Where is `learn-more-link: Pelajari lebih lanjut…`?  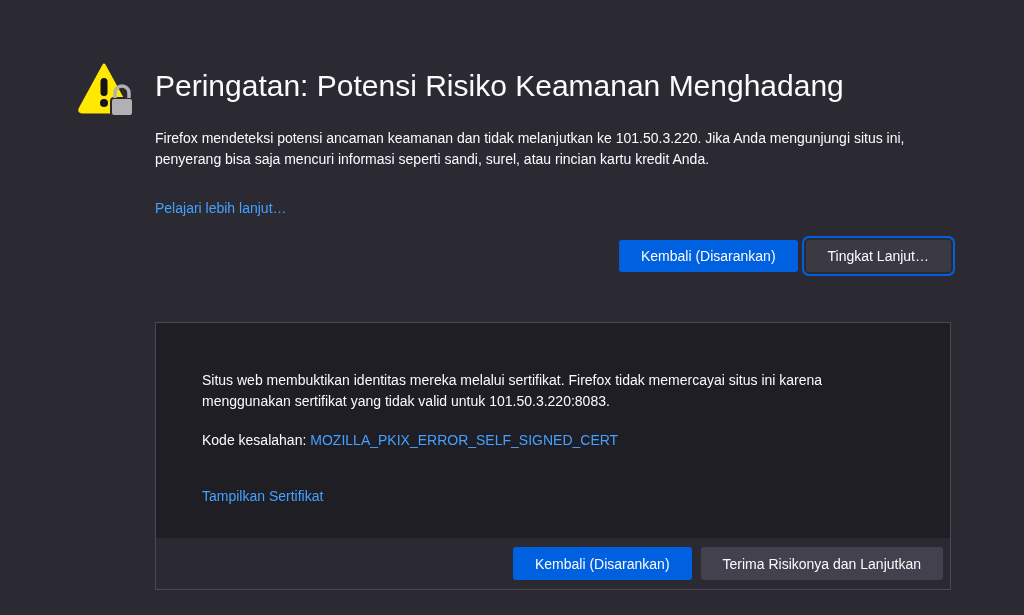
learn-more-link: Pelajari lebih lanjut… is located at coordinates (221, 208).